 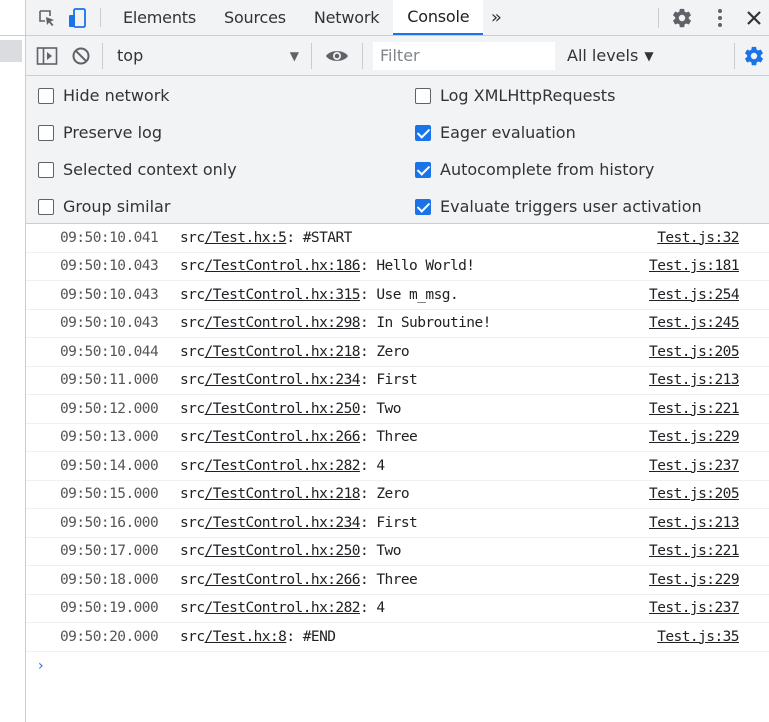 What do you see at coordinates (283, 323) in the screenshot?
I see `message-file-link: /TestControl.hx:298` at bounding box center [283, 323].